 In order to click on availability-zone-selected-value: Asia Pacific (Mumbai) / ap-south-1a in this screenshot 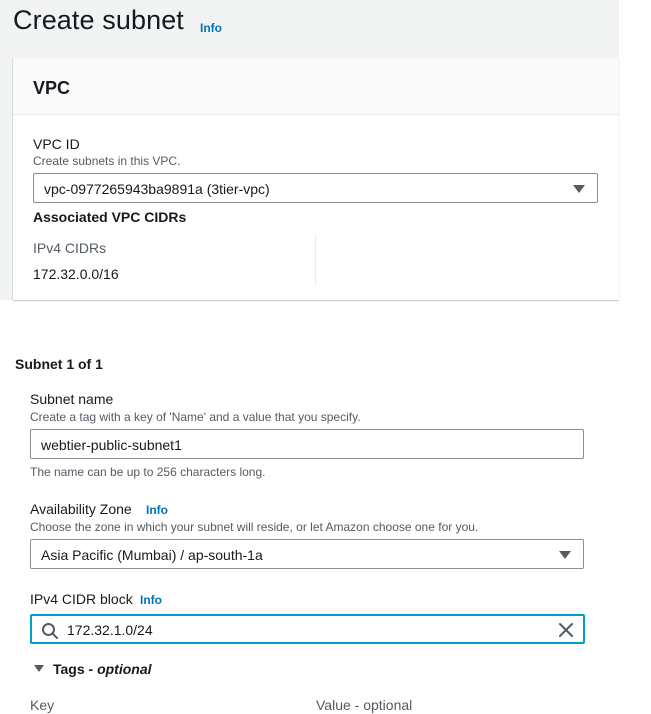, I will do `click(152, 555)`.